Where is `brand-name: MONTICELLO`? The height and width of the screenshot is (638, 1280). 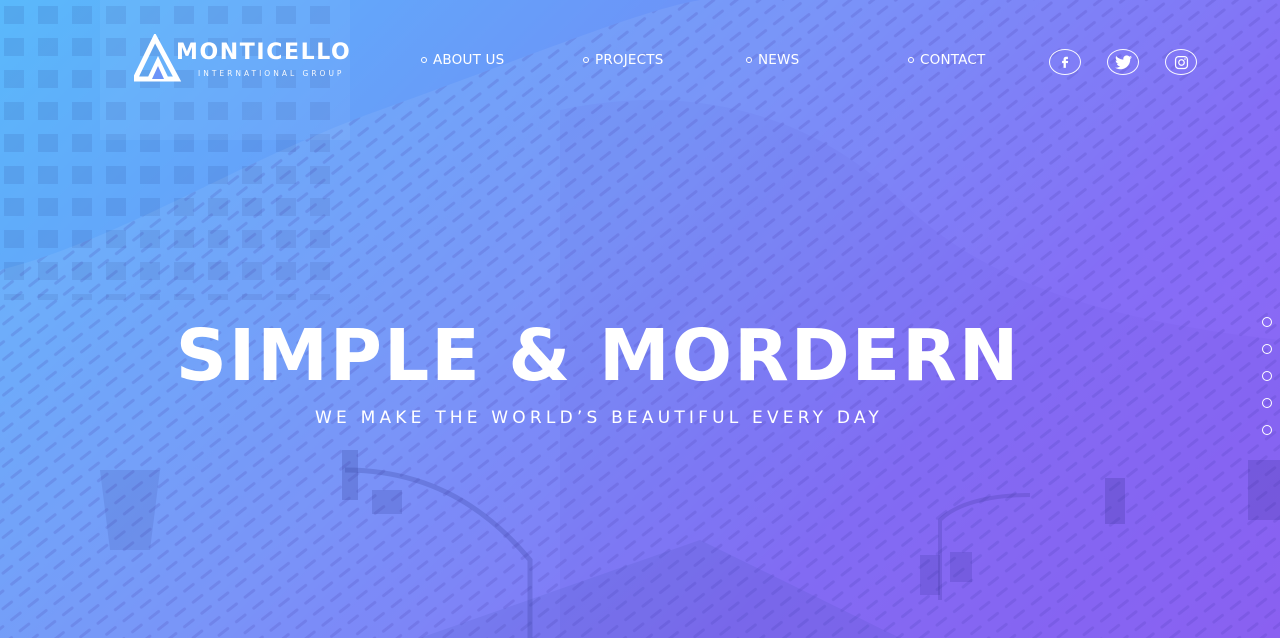
brand-name: MONTICELLO is located at coordinates (264, 52).